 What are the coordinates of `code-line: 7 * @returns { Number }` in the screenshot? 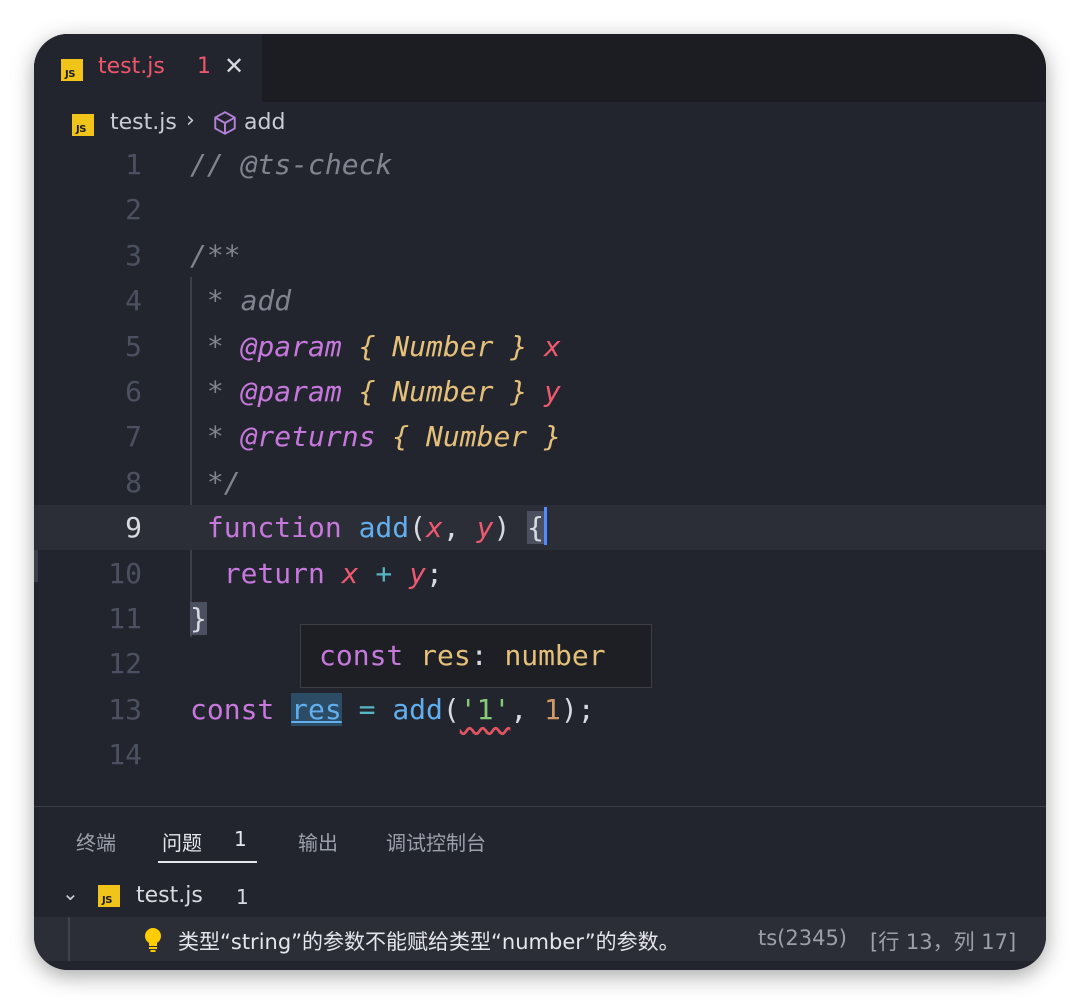 It's located at (540, 436).